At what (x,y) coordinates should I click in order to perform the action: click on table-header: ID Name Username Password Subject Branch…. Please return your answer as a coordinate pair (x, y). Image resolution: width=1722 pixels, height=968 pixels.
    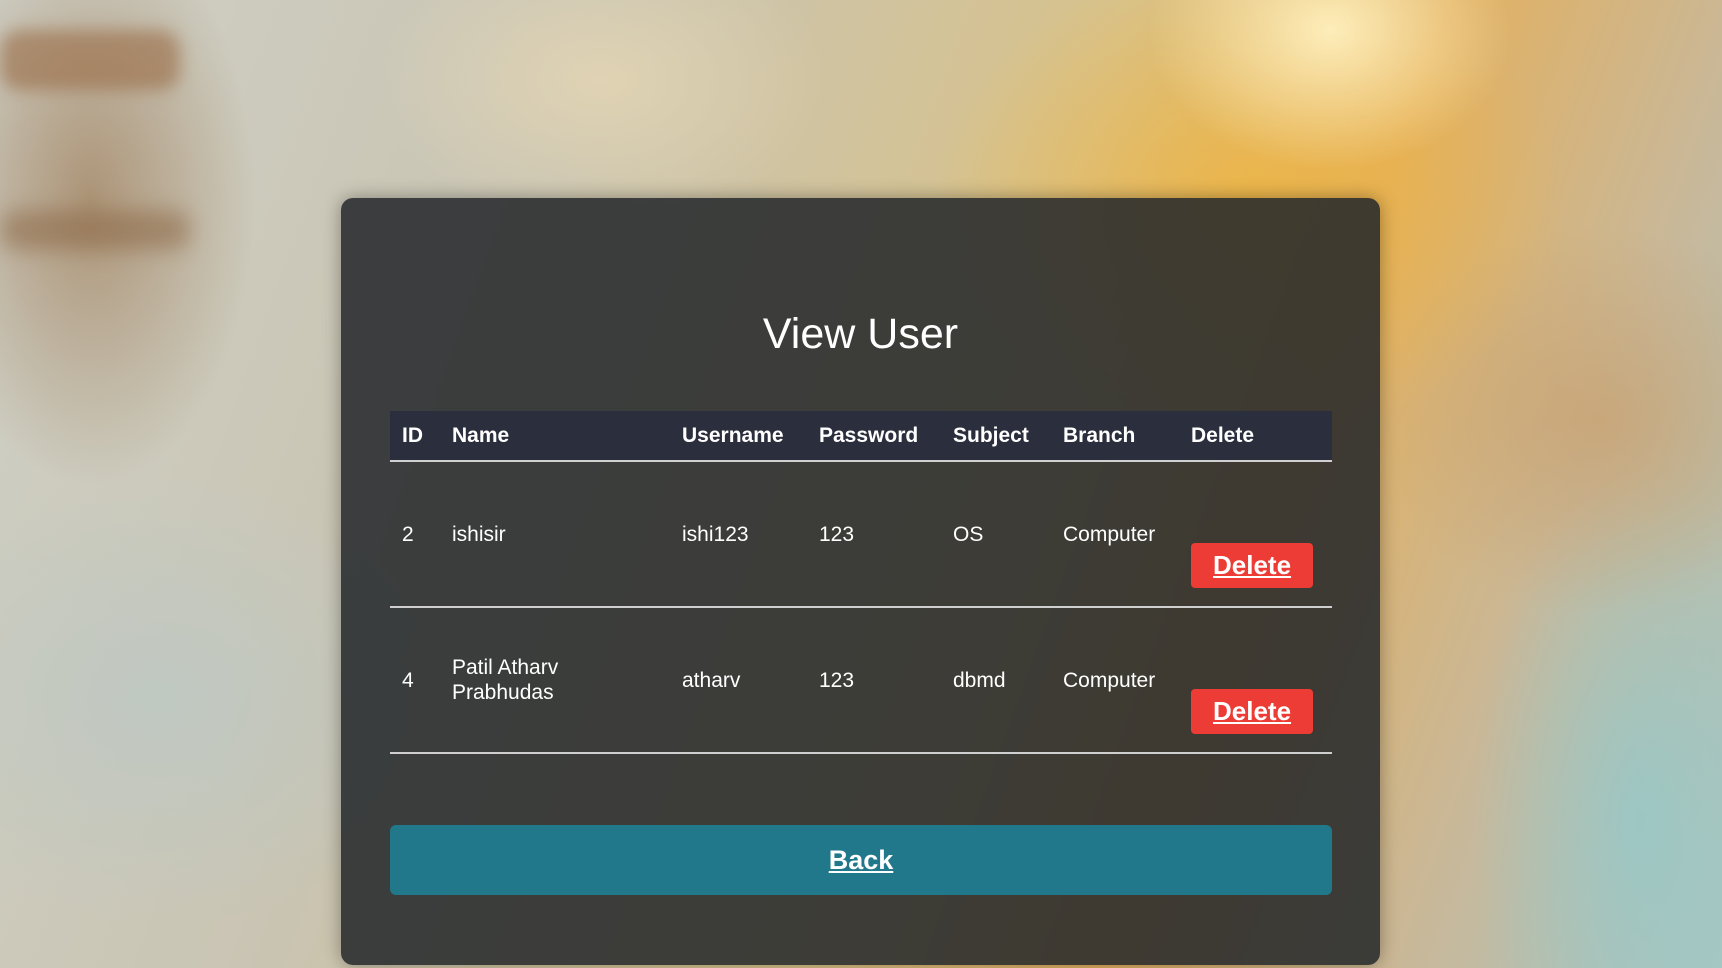
    Looking at the image, I should click on (861, 436).